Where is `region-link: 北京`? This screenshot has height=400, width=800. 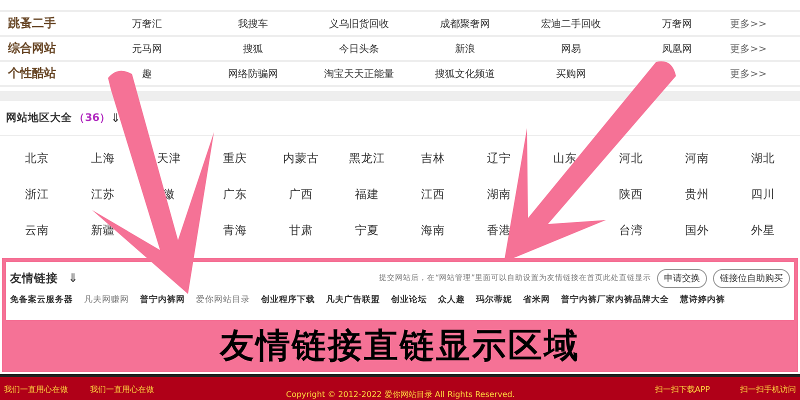 region-link: 北京 is located at coordinates (37, 157).